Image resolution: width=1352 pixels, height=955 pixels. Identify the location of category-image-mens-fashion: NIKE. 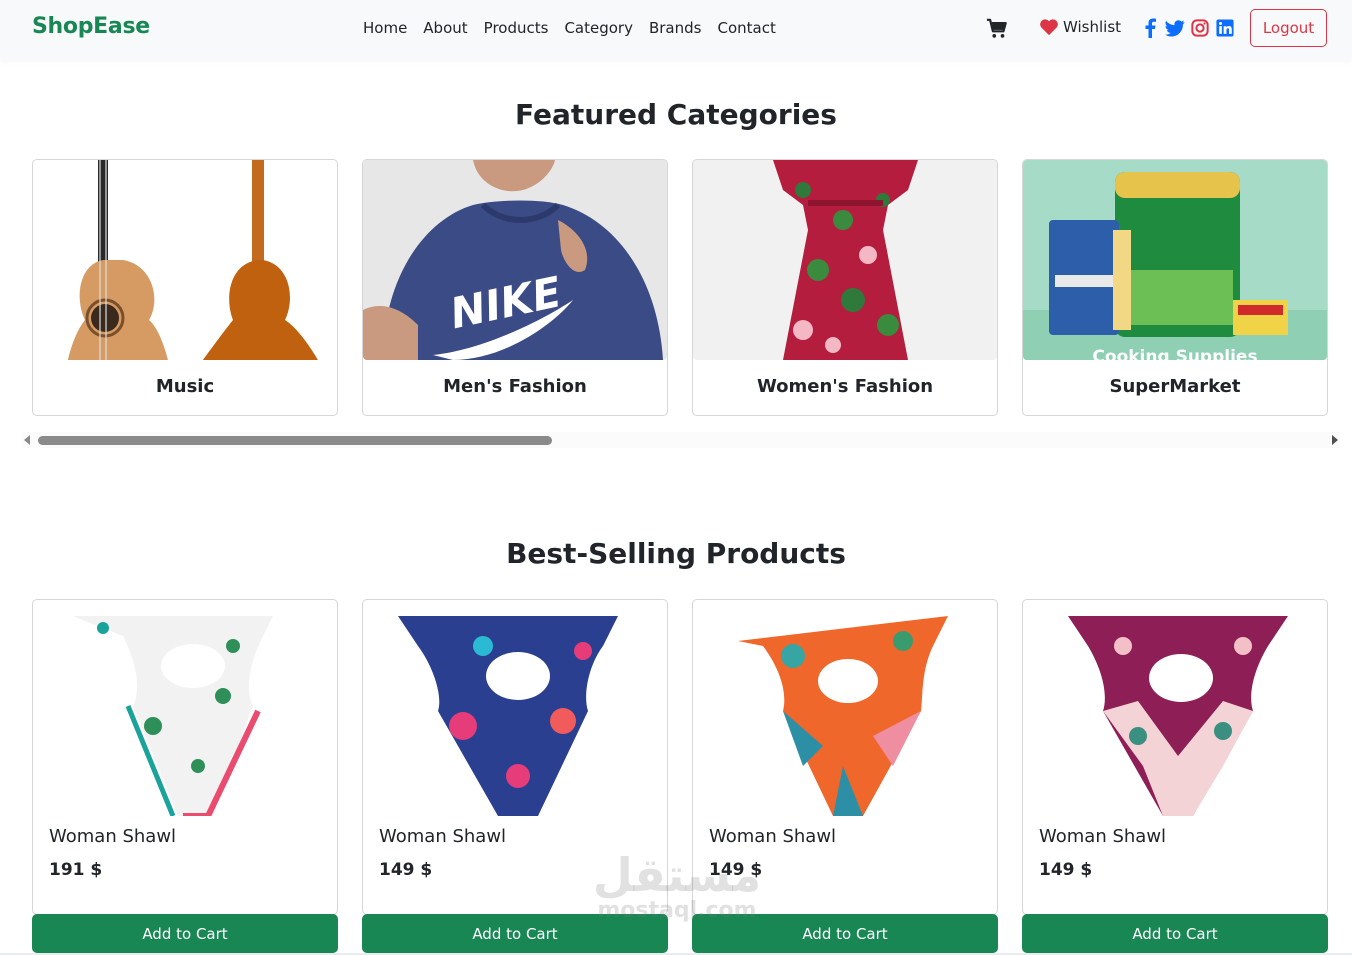
(515, 260).